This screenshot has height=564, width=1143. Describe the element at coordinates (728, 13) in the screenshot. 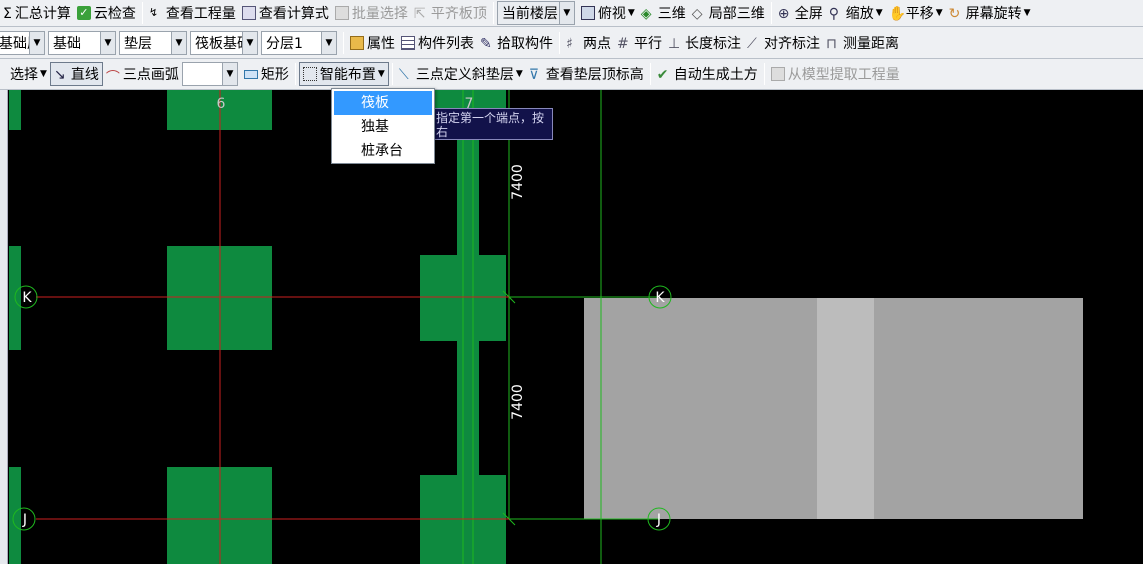

I see `partial-3d-button: ◇ 局部三维` at that location.